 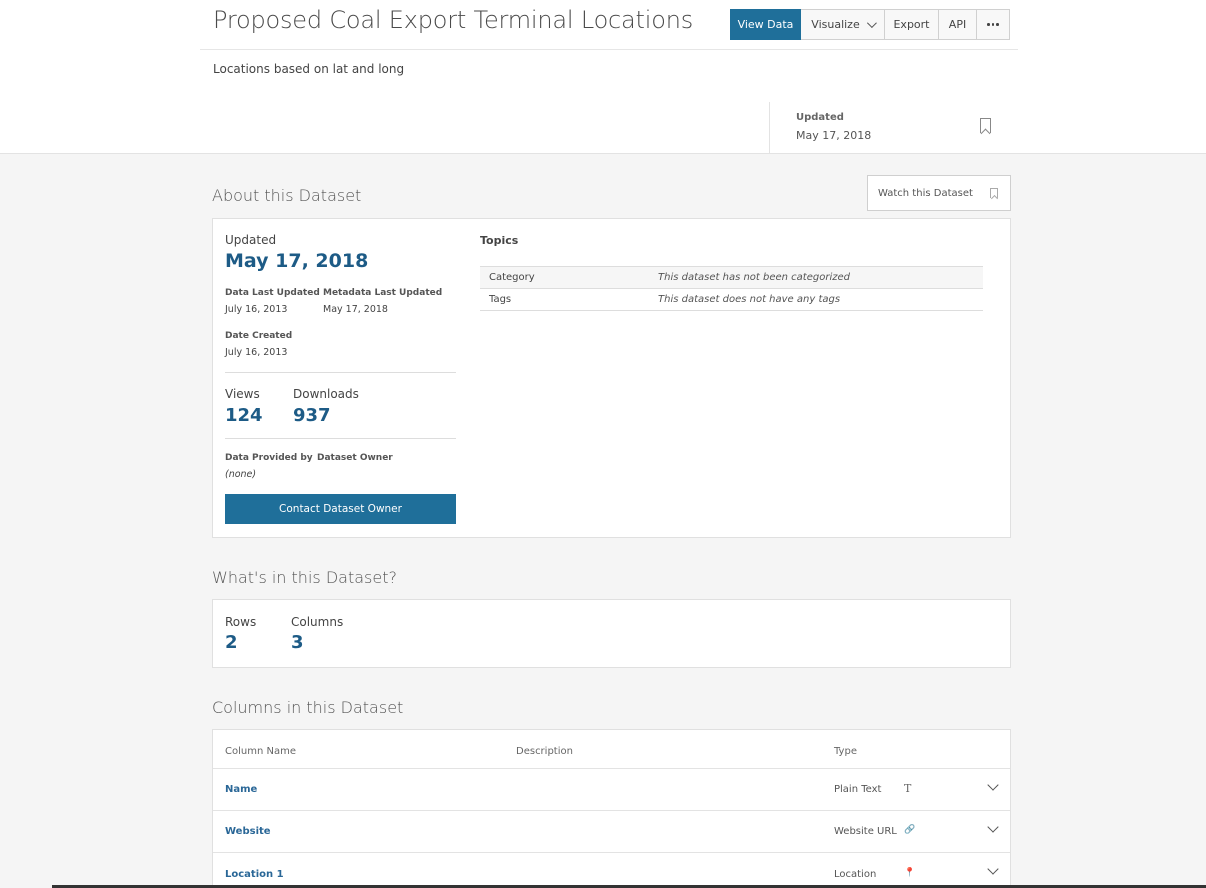 I want to click on api-button: API, so click(x=958, y=24).